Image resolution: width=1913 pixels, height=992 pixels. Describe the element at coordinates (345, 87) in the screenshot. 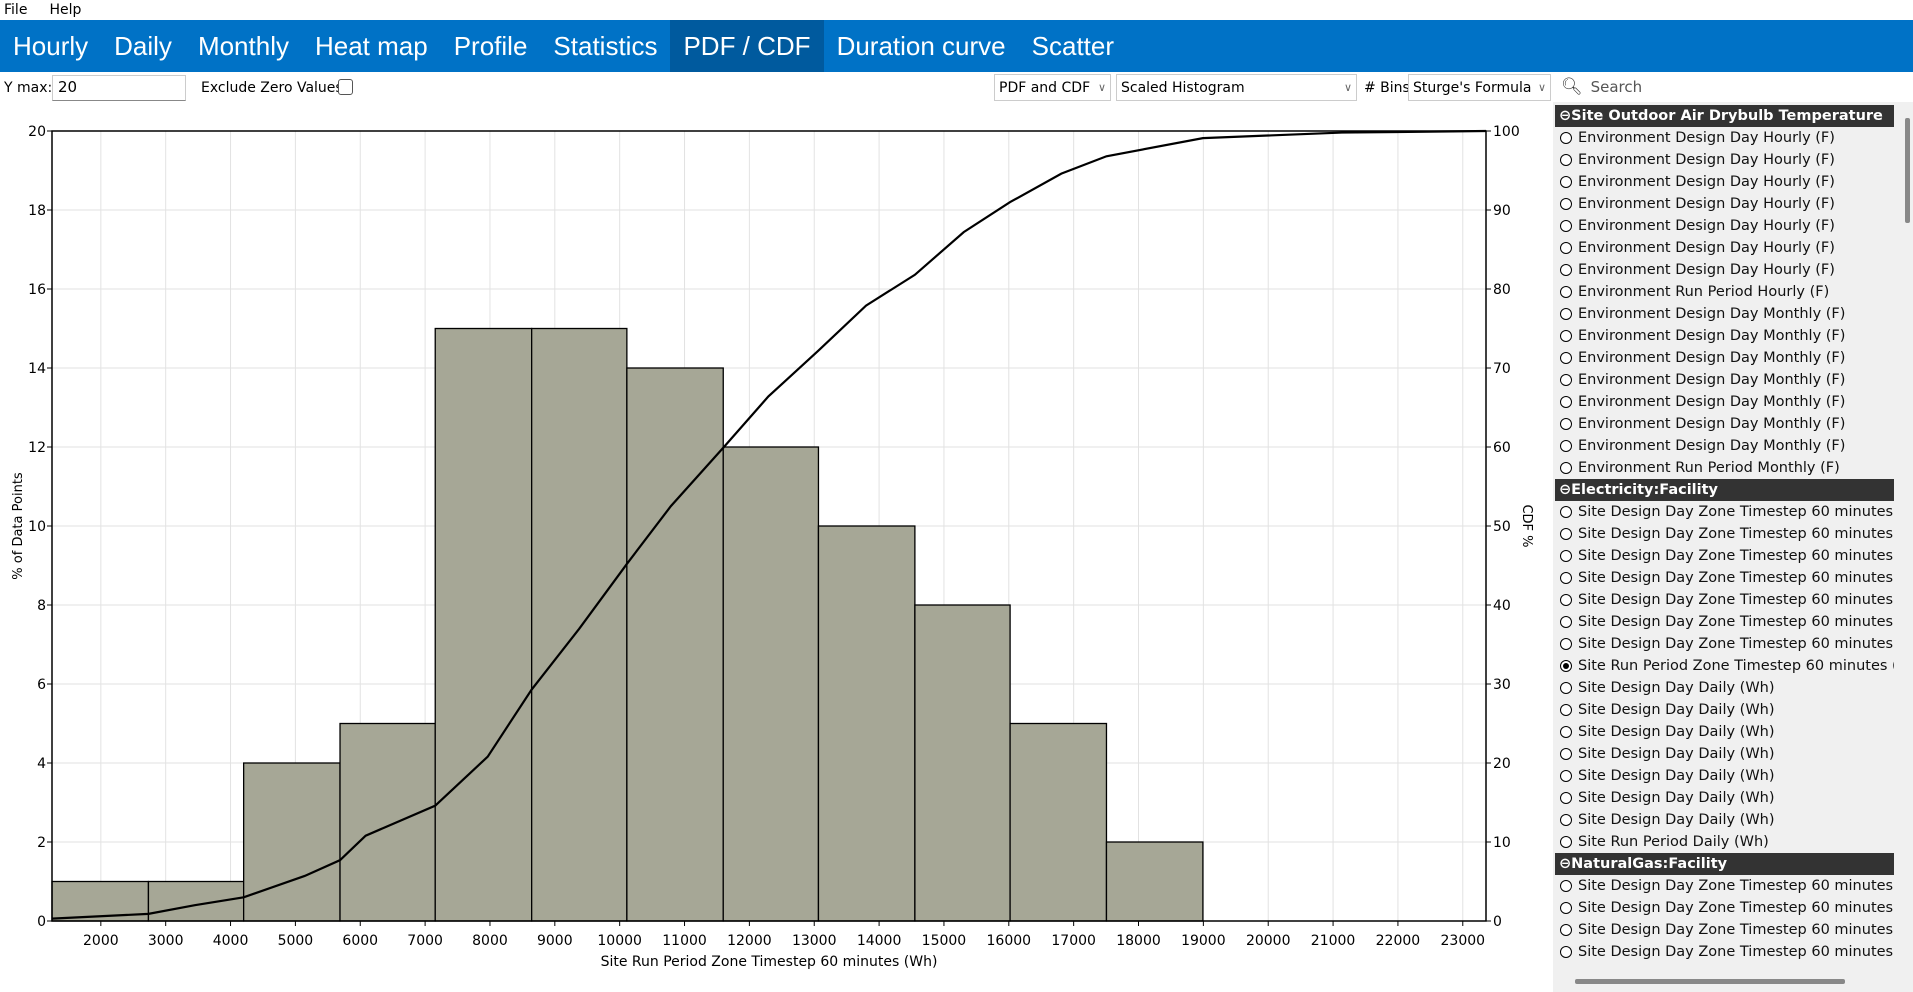

I see `exclude-zero-checkbox` at that location.